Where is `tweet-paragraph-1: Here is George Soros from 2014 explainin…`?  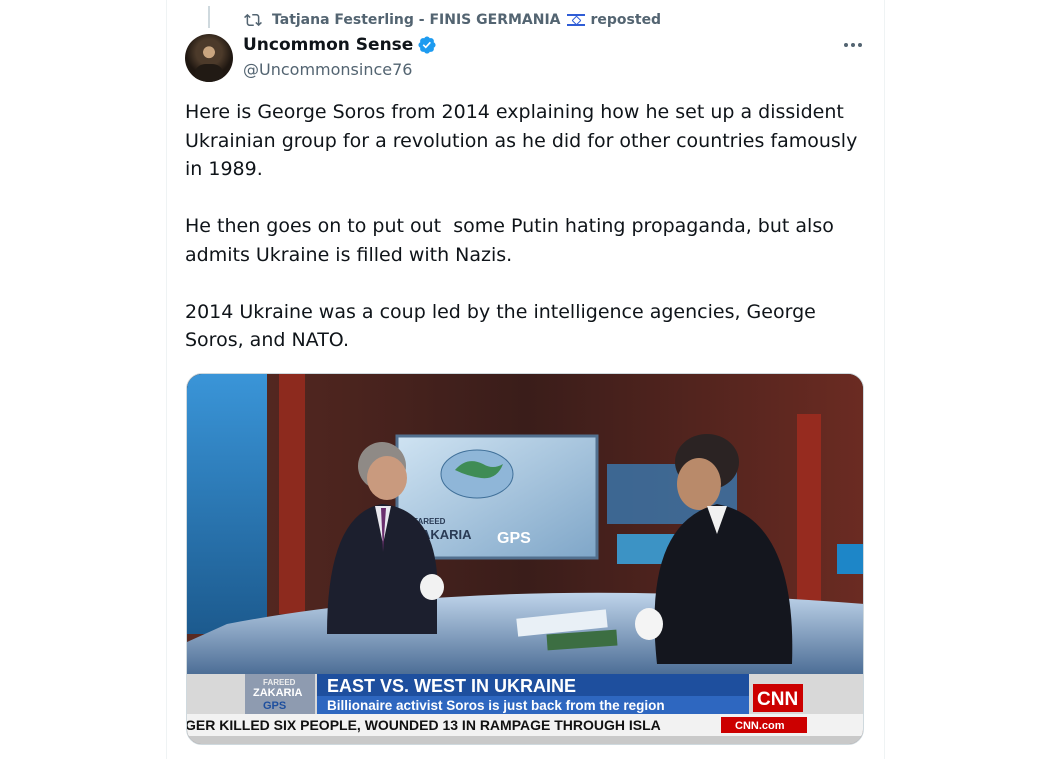
tweet-paragraph-1: Here is George Soros from 2014 explainin… is located at coordinates (524, 140).